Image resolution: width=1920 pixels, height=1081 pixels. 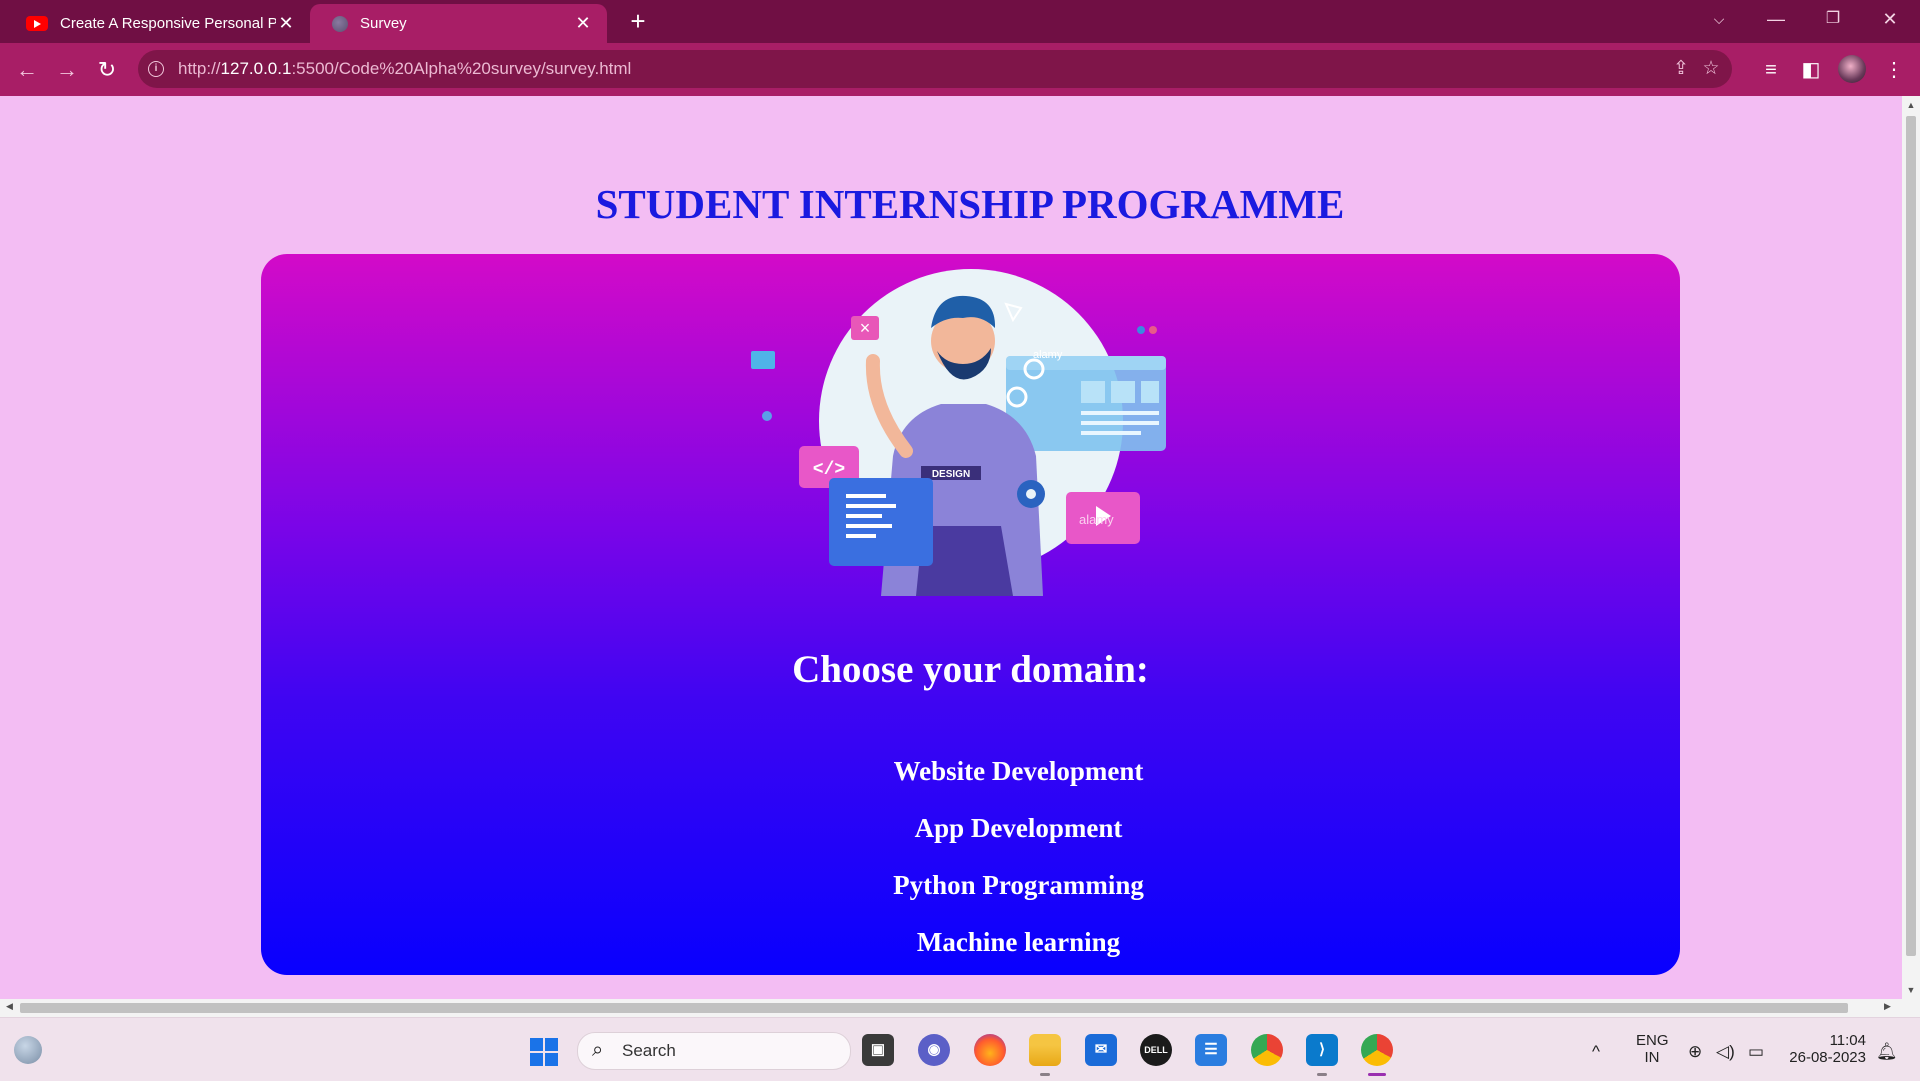 What do you see at coordinates (168, 23) in the screenshot?
I see `tab-title: Create A Responsive Personal PC` at bounding box center [168, 23].